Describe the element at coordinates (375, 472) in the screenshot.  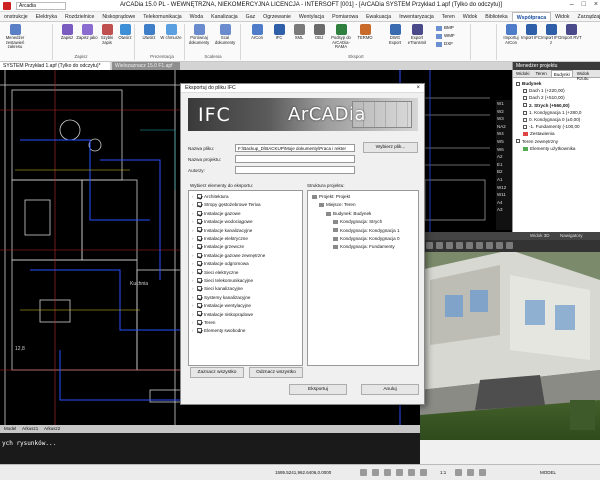
I see `grid-icon` at that location.